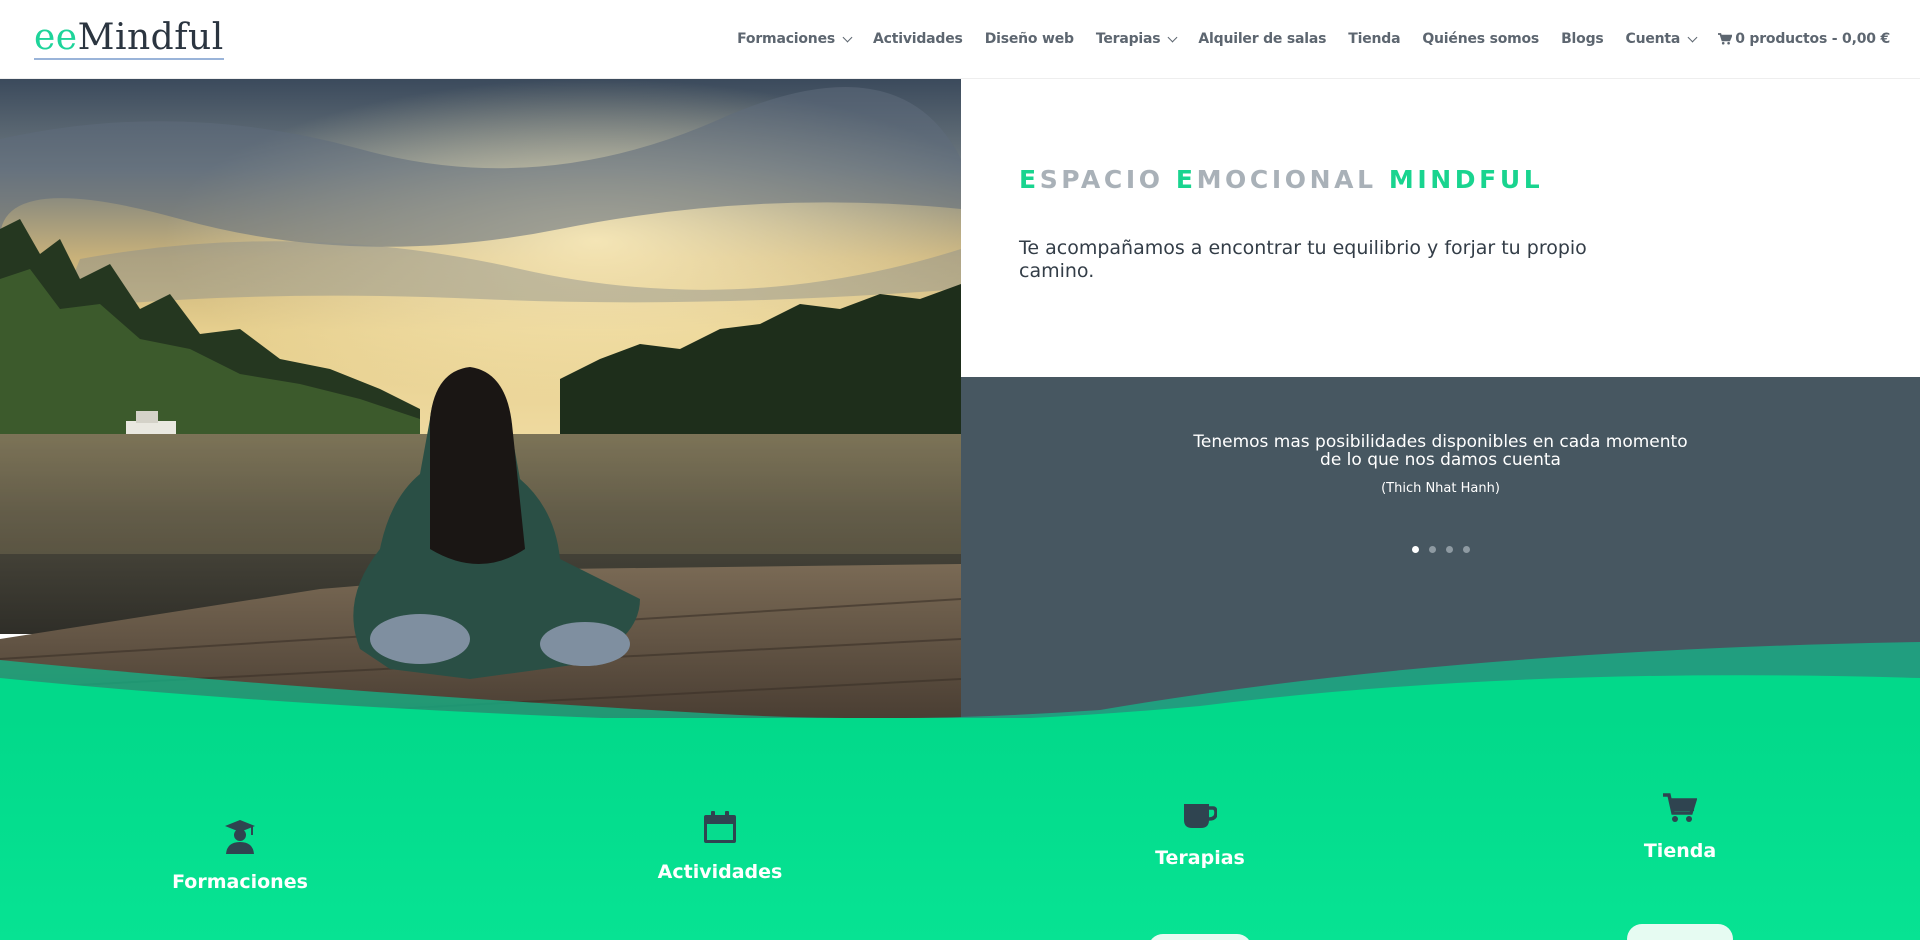  Describe the element at coordinates (1107, 179) in the screenshot. I see `tagline-word: SPACIO` at that location.